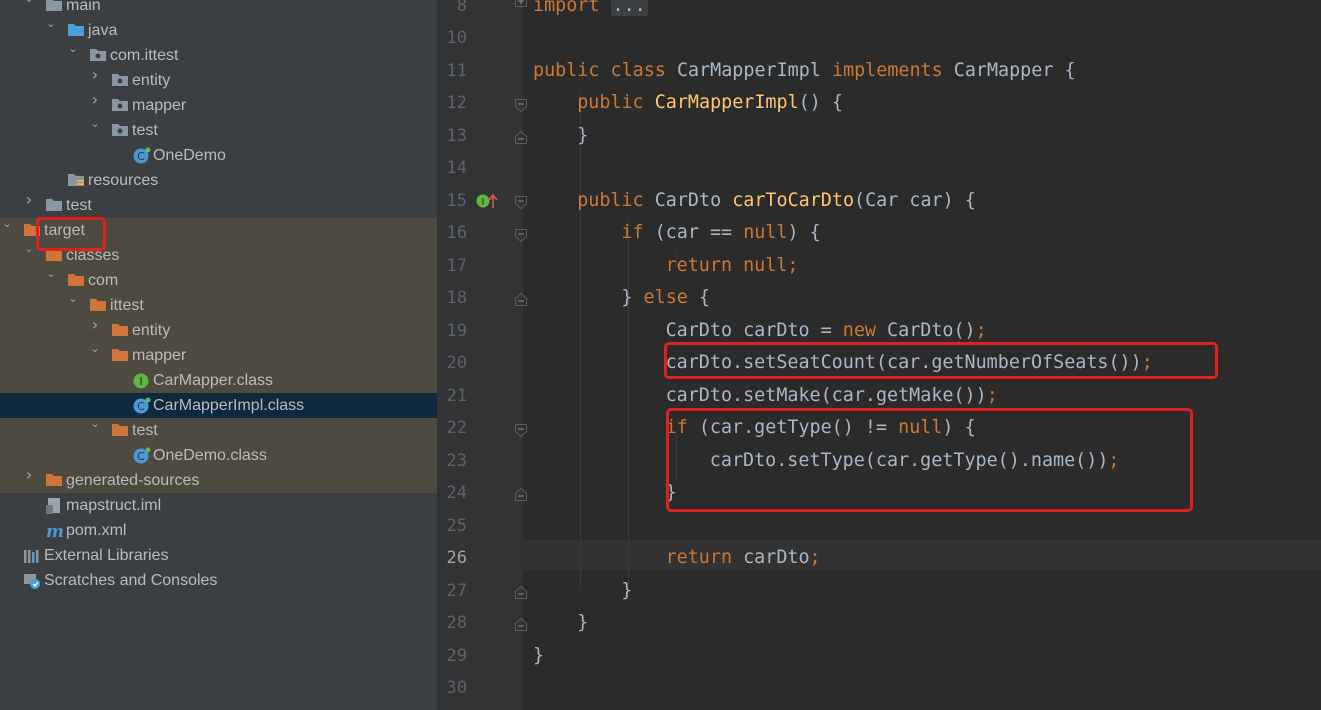  I want to click on code-token: {, so click(704, 297).